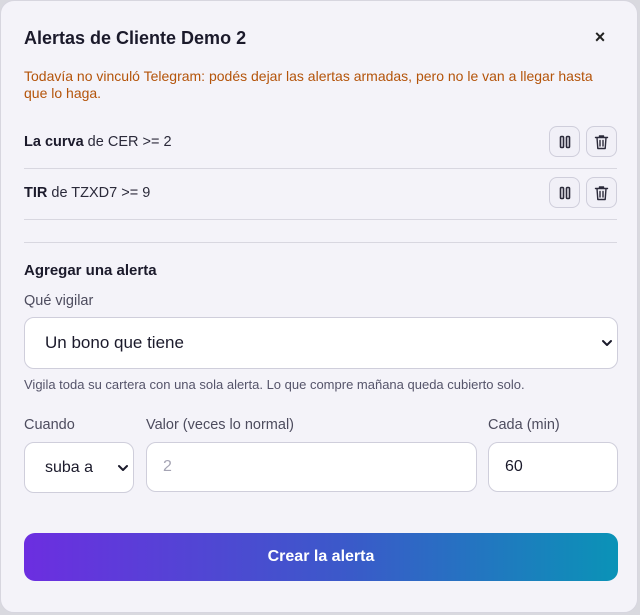 This screenshot has height=615, width=640. What do you see at coordinates (514, 466) in the screenshot?
I see `every-input-value: 60` at bounding box center [514, 466].